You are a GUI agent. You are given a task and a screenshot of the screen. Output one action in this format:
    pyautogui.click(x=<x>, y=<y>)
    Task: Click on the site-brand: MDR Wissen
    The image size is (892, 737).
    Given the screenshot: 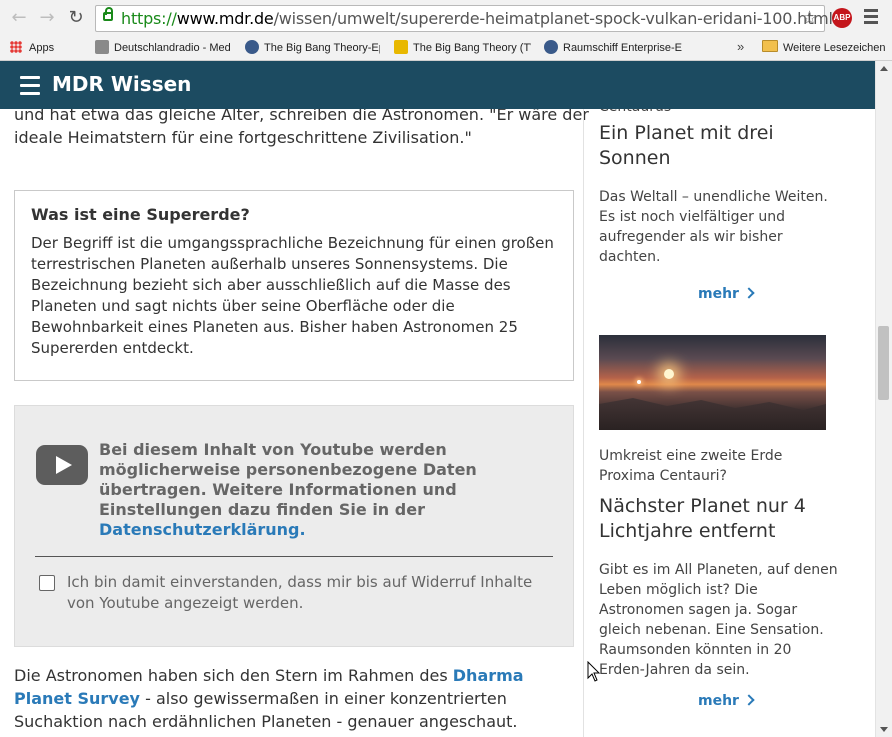 What is the action you would take?
    pyautogui.click(x=121, y=84)
    